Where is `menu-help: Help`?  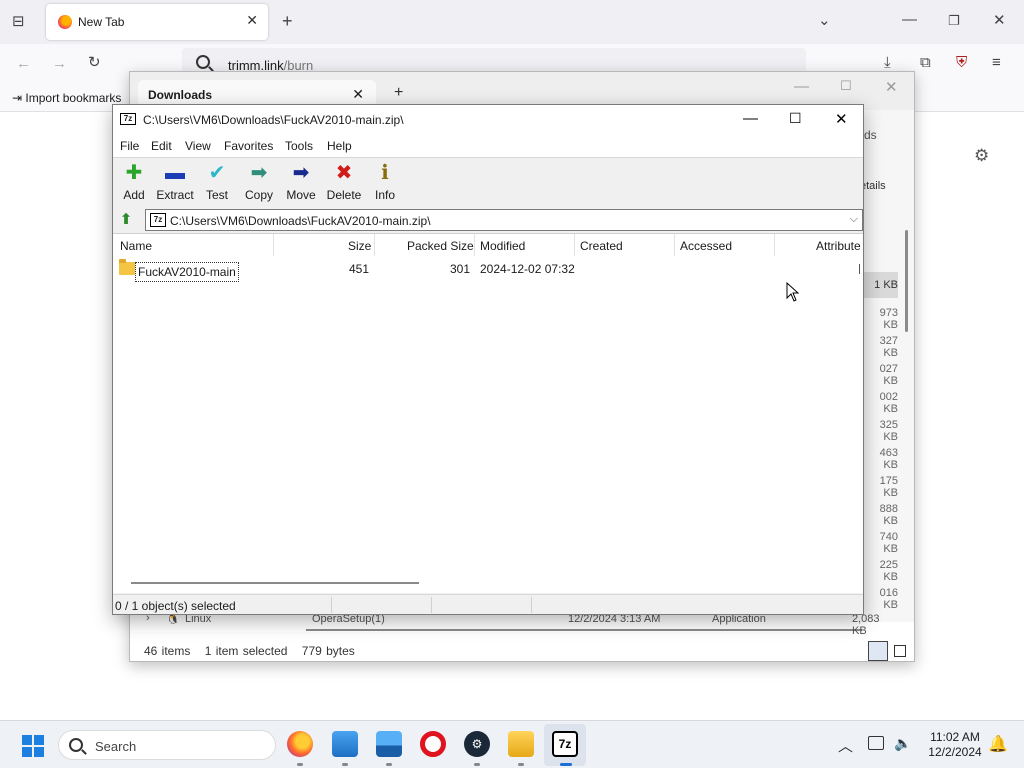
menu-help: Help is located at coordinates (339, 146).